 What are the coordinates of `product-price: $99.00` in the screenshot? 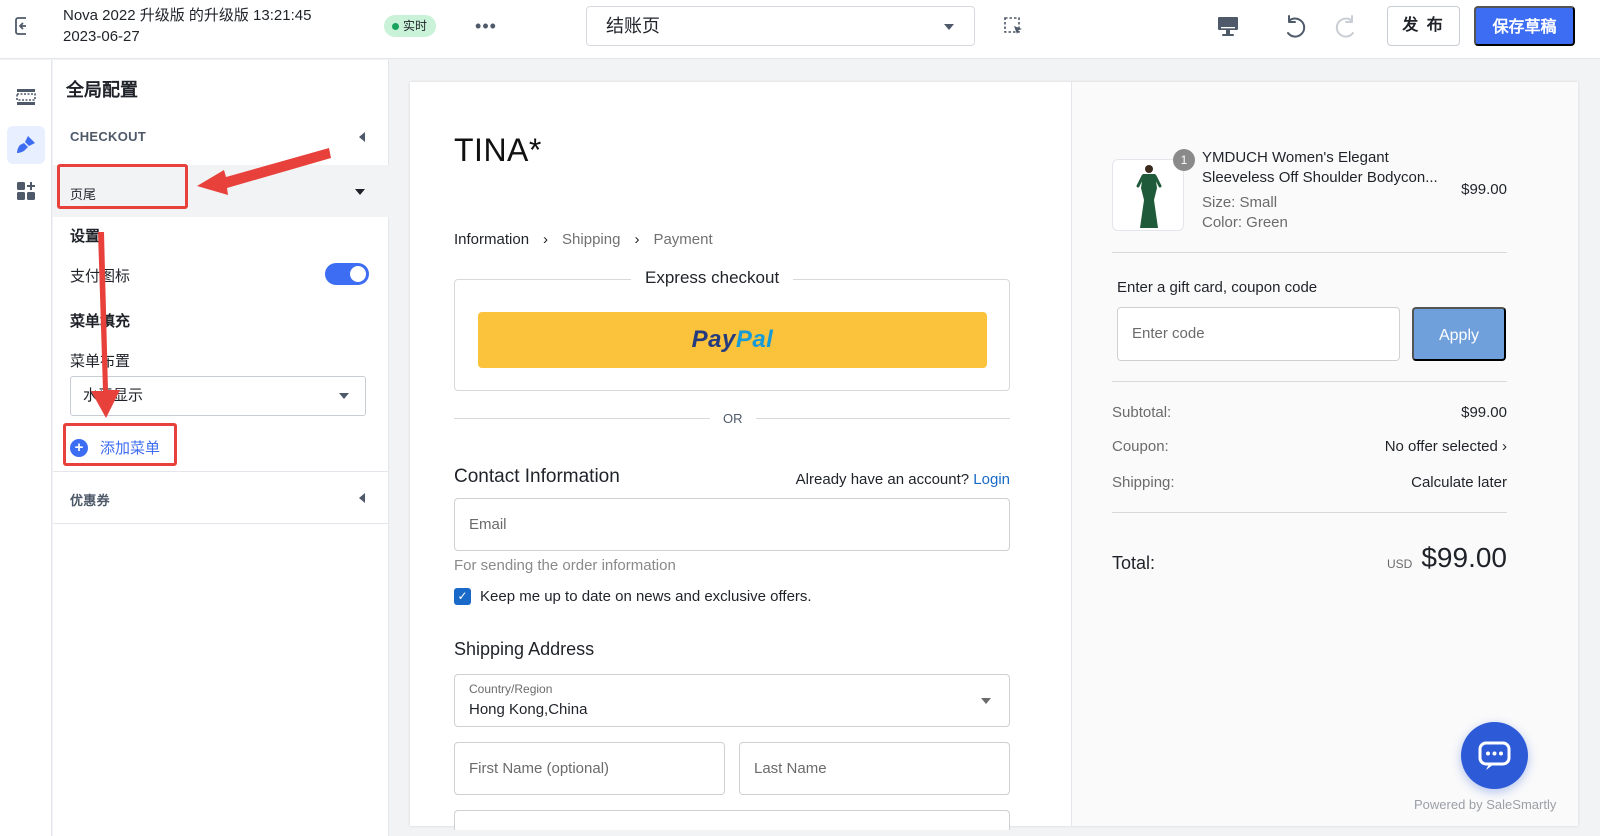 It's located at (1484, 189).